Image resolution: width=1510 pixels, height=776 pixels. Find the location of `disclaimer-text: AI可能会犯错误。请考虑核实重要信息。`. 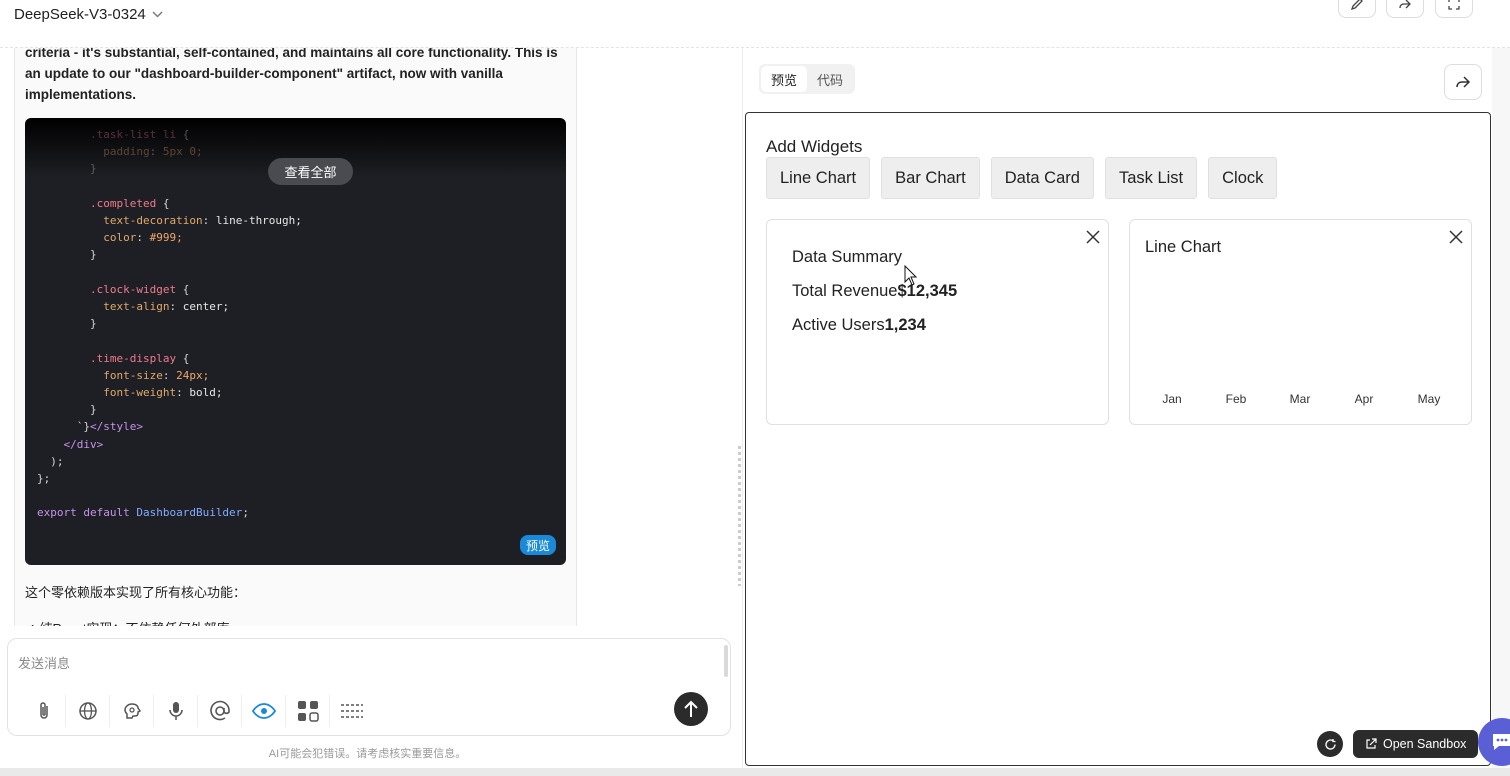

disclaimer-text: AI可能会犯错误。请考虑核实重要信息。 is located at coordinates (367, 754).